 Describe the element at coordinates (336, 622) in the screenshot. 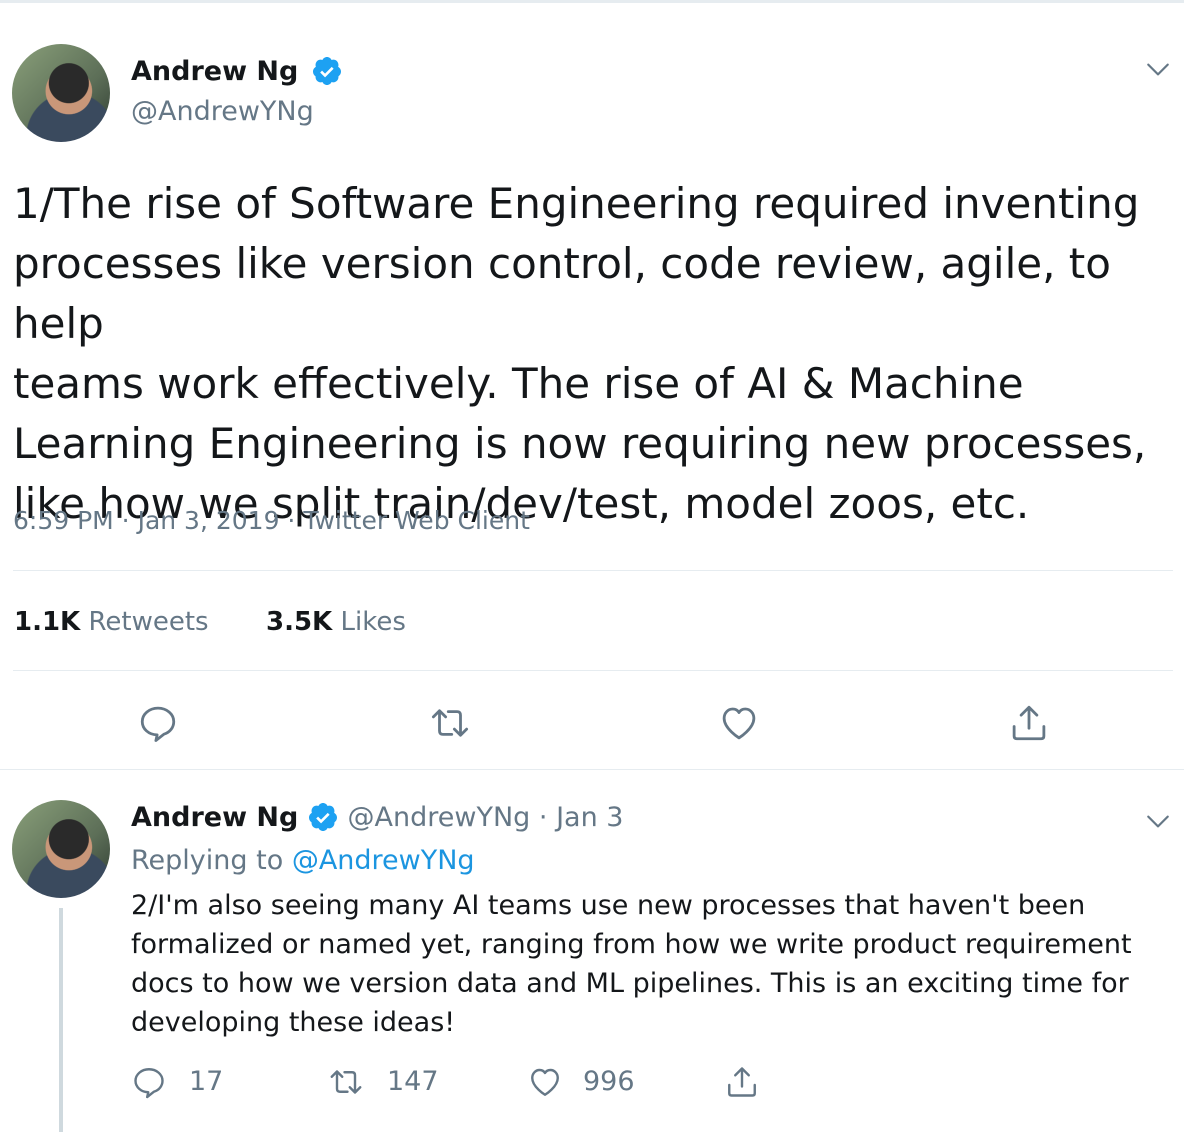

I see `likes-stat: 3.5K Likes` at that location.